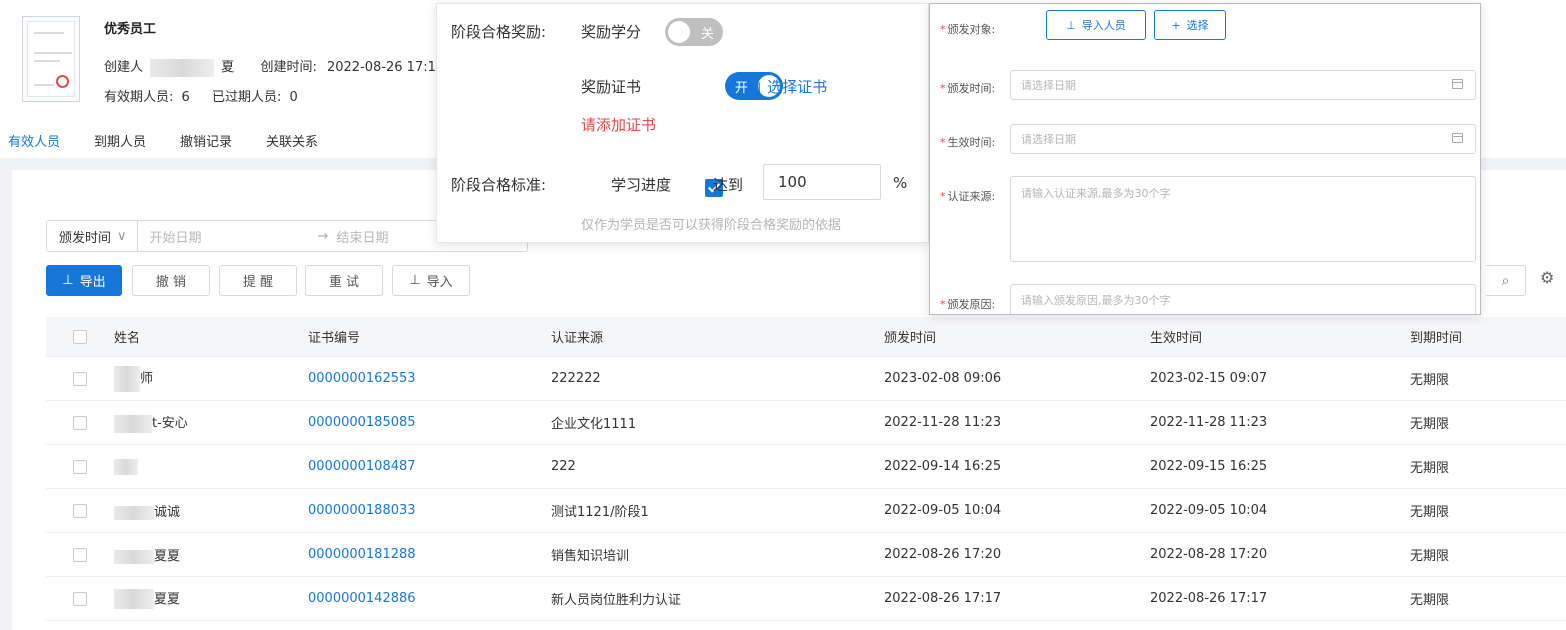  Describe the element at coordinates (230, 236) in the screenshot. I see `start-date-input: 开始日期` at that location.